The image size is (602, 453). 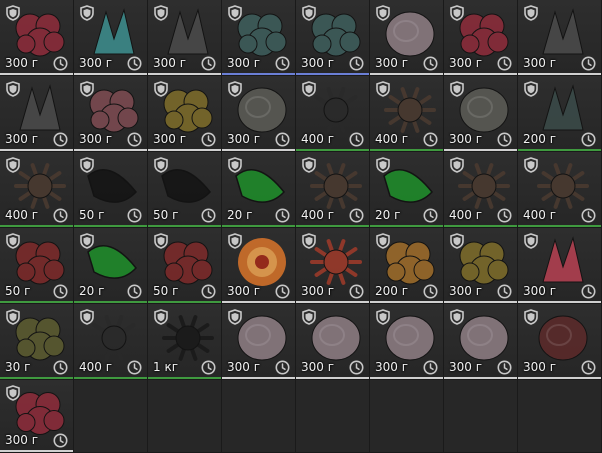 What do you see at coordinates (37, 342) in the screenshot?
I see `inventory-slot: 30 г` at bounding box center [37, 342].